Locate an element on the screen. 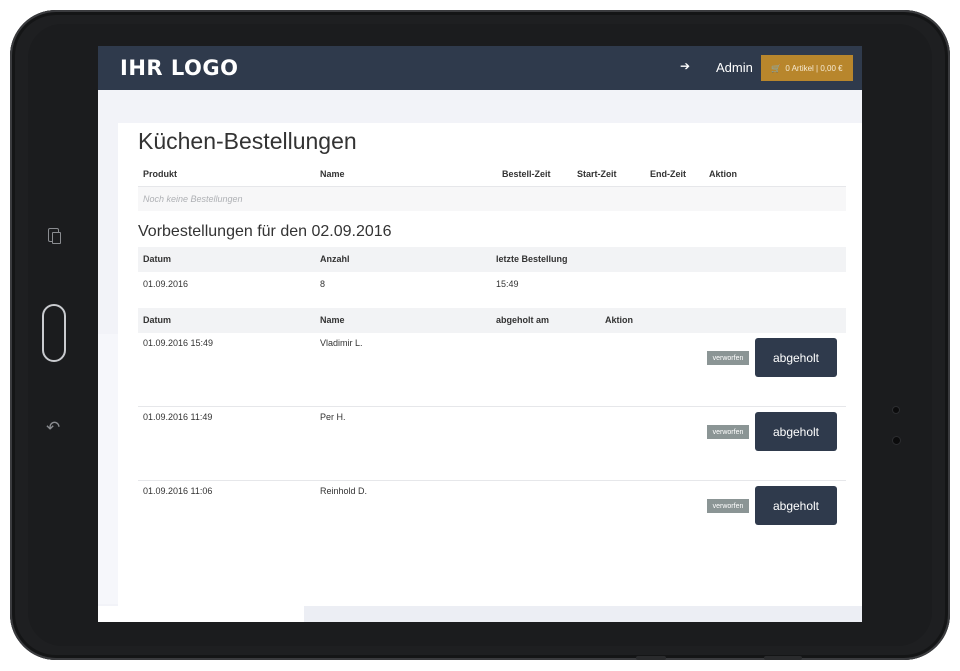 The image size is (960, 671). home-button is located at coordinates (54, 333).